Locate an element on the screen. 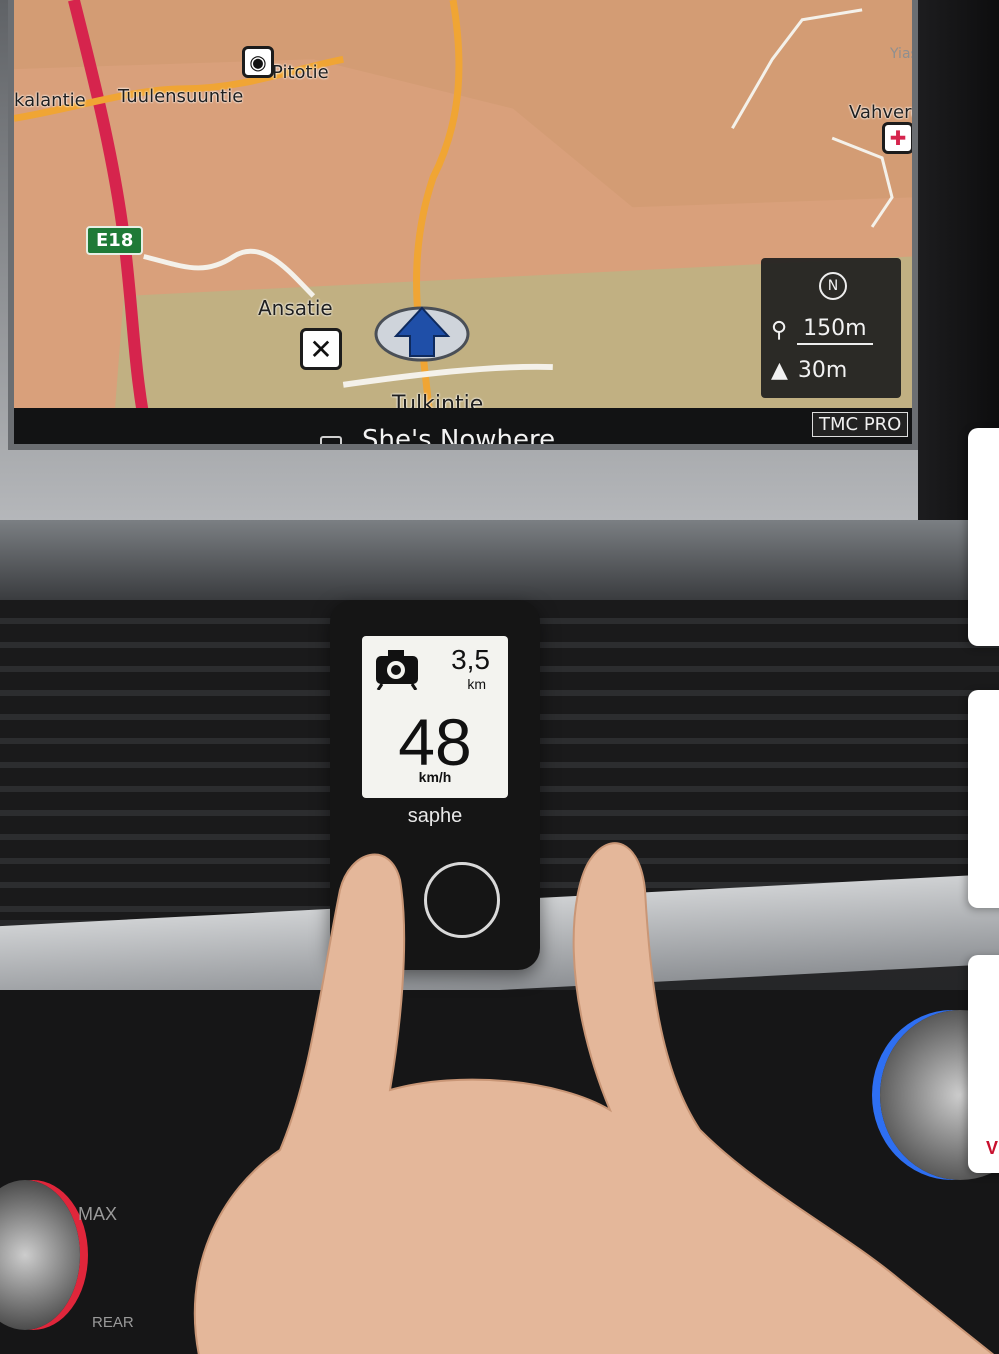  vehicle-position-arrow-icon is located at coordinates (422, 334).